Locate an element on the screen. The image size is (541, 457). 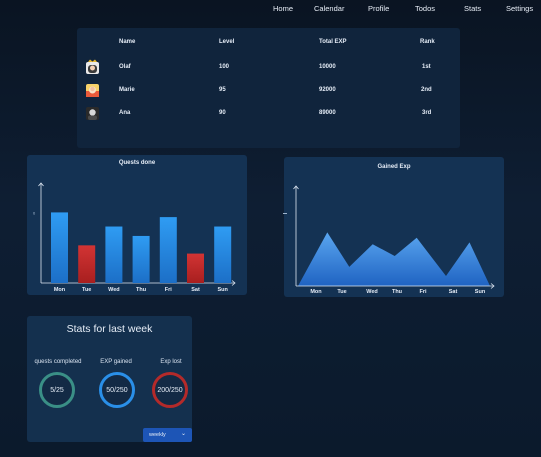
stat-label: quests completed is located at coordinates (58, 362).